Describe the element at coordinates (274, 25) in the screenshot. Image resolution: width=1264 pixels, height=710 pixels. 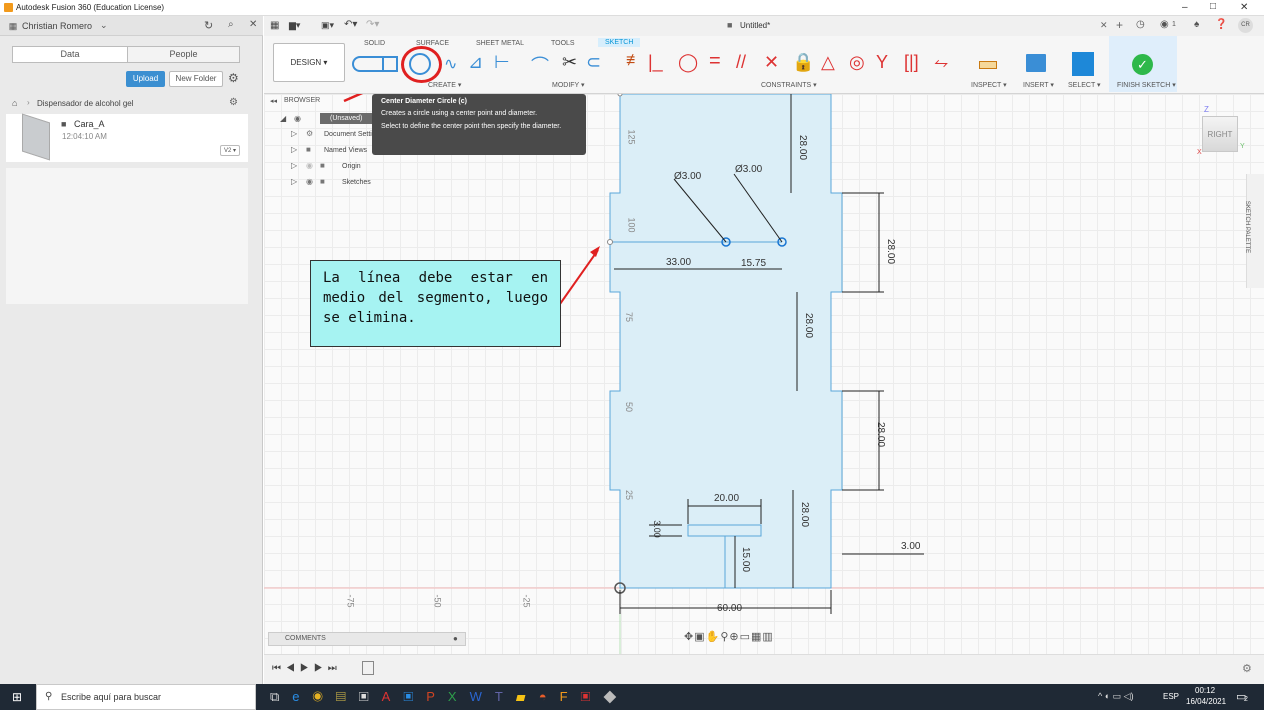
I see `grid-menu-icon: ▦` at that location.